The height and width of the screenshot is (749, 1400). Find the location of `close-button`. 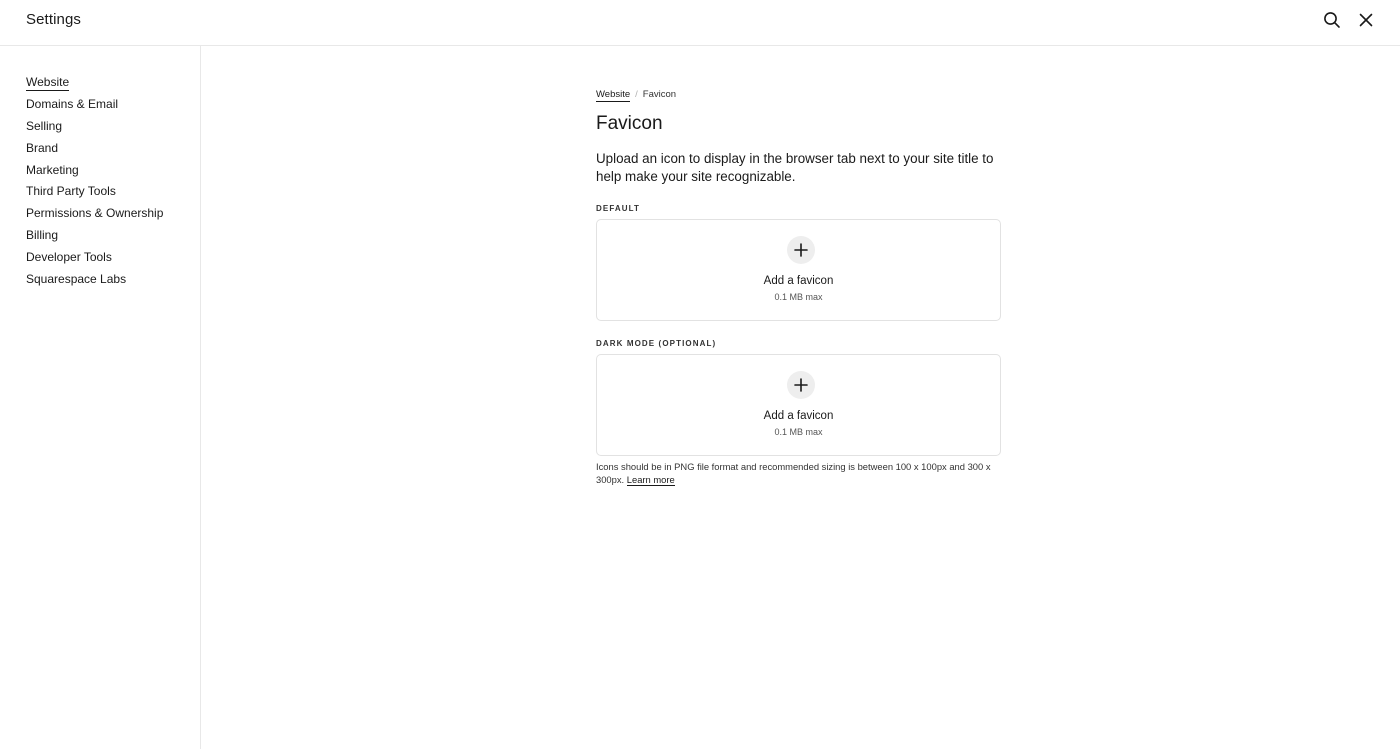

close-button is located at coordinates (1366, 20).